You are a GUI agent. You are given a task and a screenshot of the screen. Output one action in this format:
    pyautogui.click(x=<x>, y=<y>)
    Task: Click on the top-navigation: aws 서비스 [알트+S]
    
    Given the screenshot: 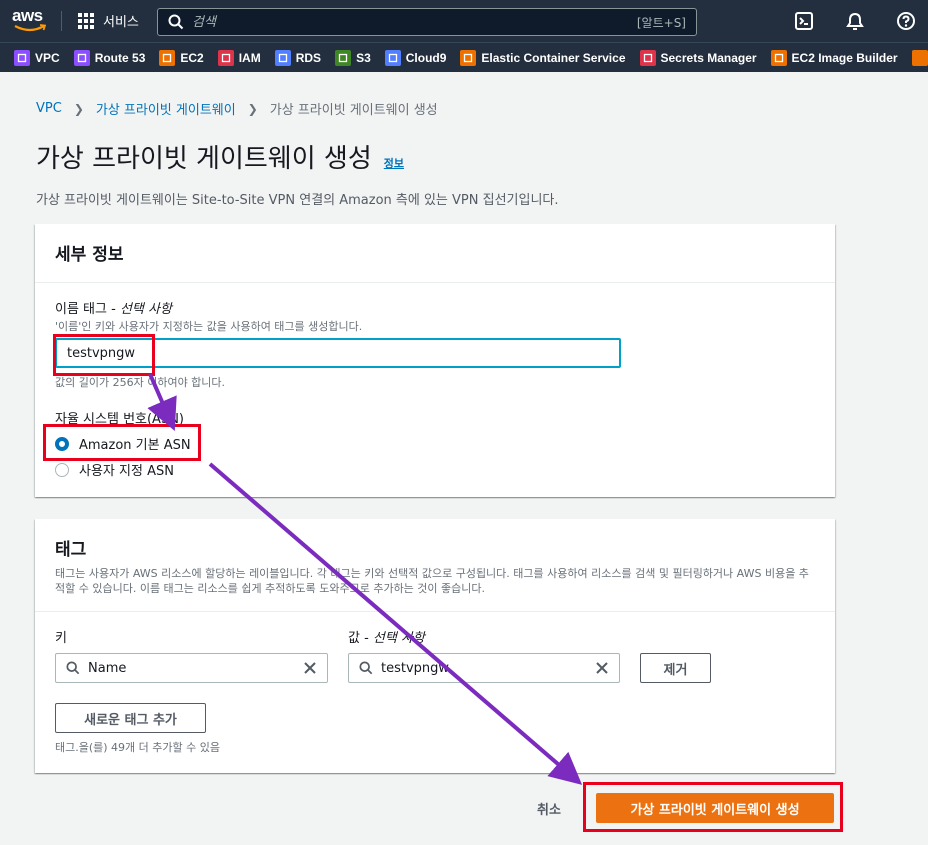 What is the action you would take?
    pyautogui.click(x=464, y=21)
    